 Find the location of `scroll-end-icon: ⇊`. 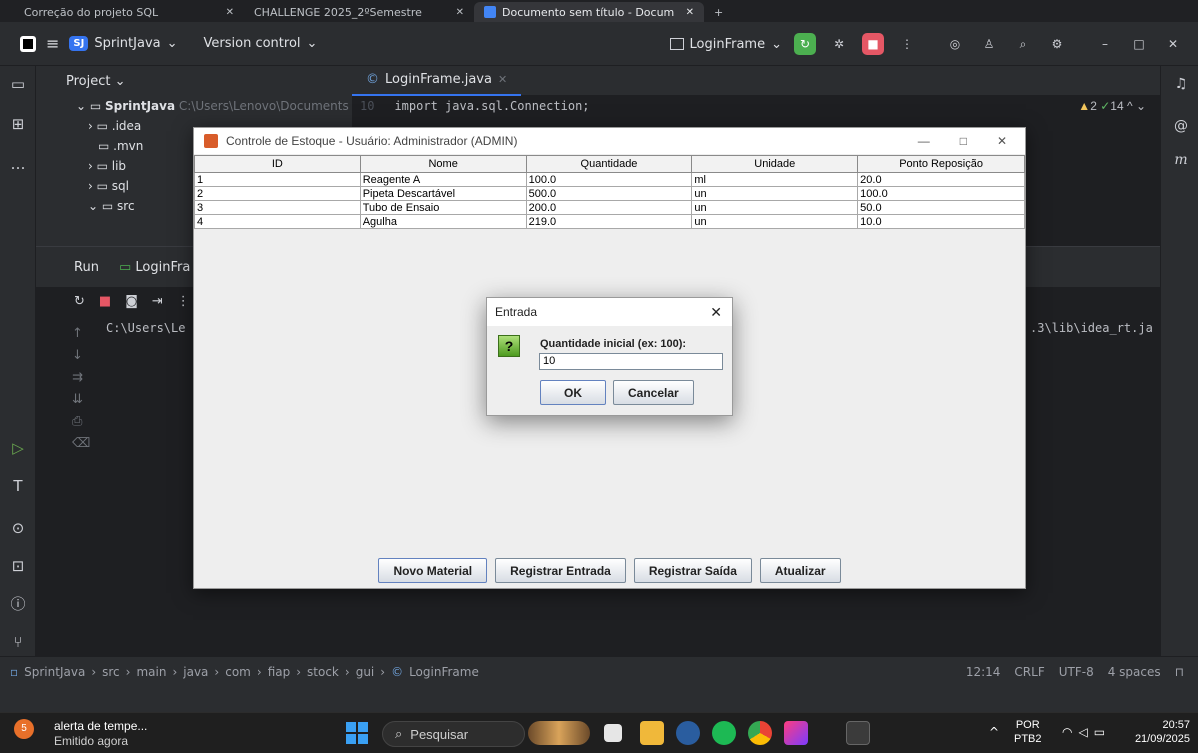

scroll-end-icon: ⇊ is located at coordinates (81, 400).